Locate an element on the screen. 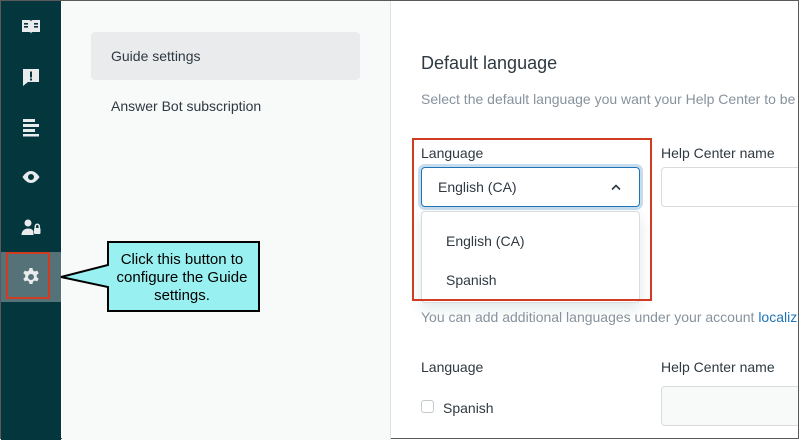 The image size is (799, 440). list-icon is located at coordinates (31, 128).